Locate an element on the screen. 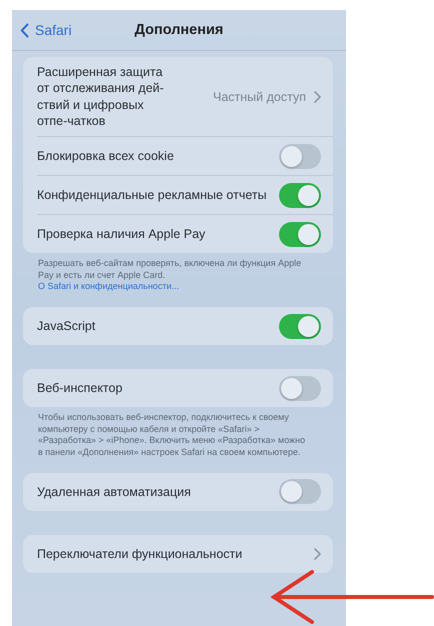 The image size is (434, 626). back-chevron-icon is located at coordinates (24, 30).